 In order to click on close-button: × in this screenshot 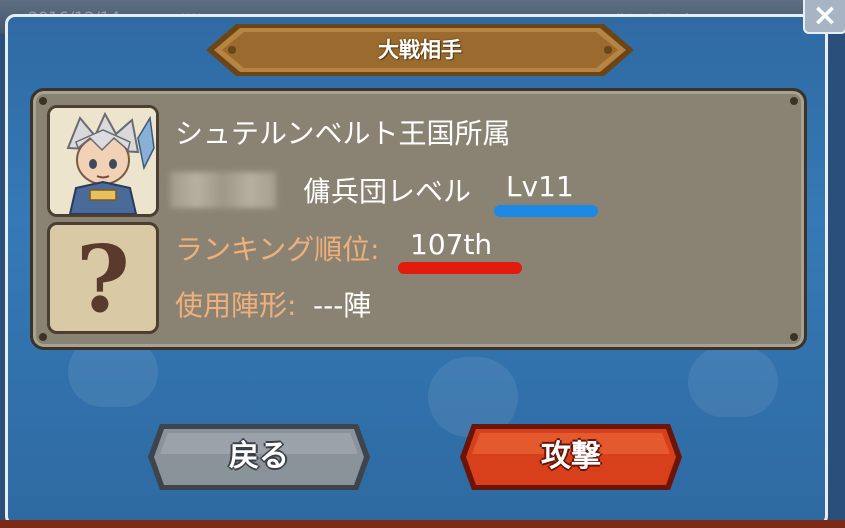, I will do `click(824, 17)`.